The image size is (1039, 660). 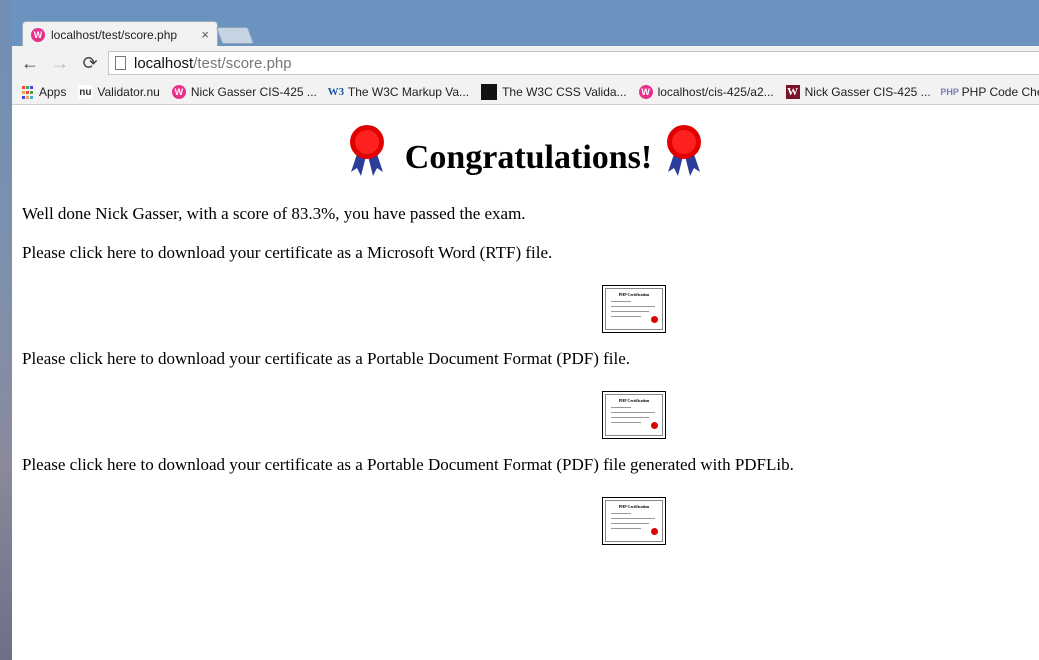 I want to click on w3c-icon: W3, so click(x=336, y=92).